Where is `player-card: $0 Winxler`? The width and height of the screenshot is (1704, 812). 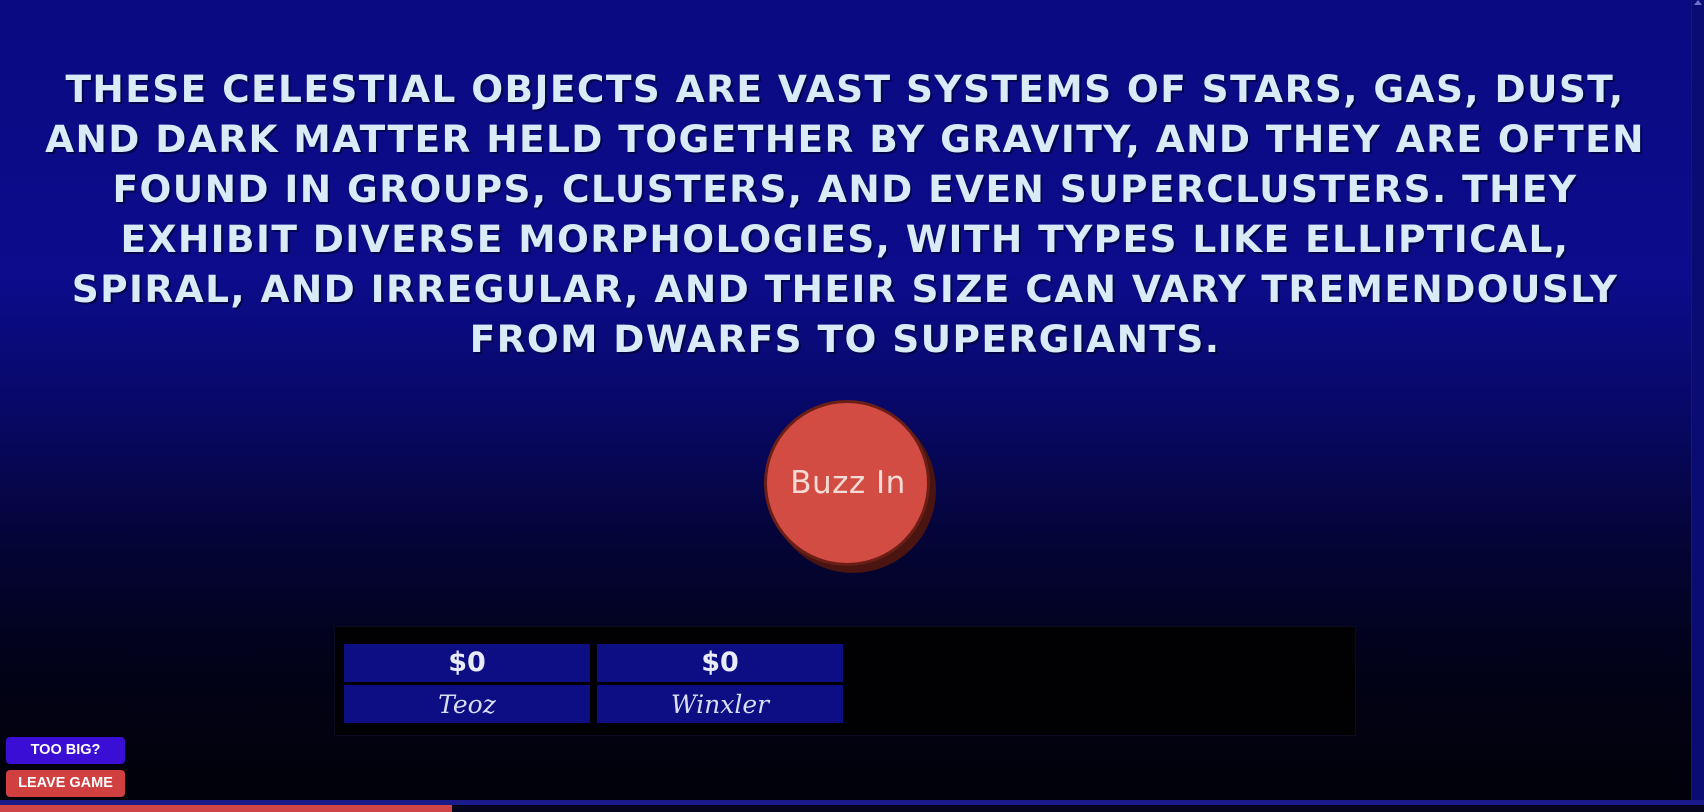 player-card: $0 Winxler is located at coordinates (720, 684).